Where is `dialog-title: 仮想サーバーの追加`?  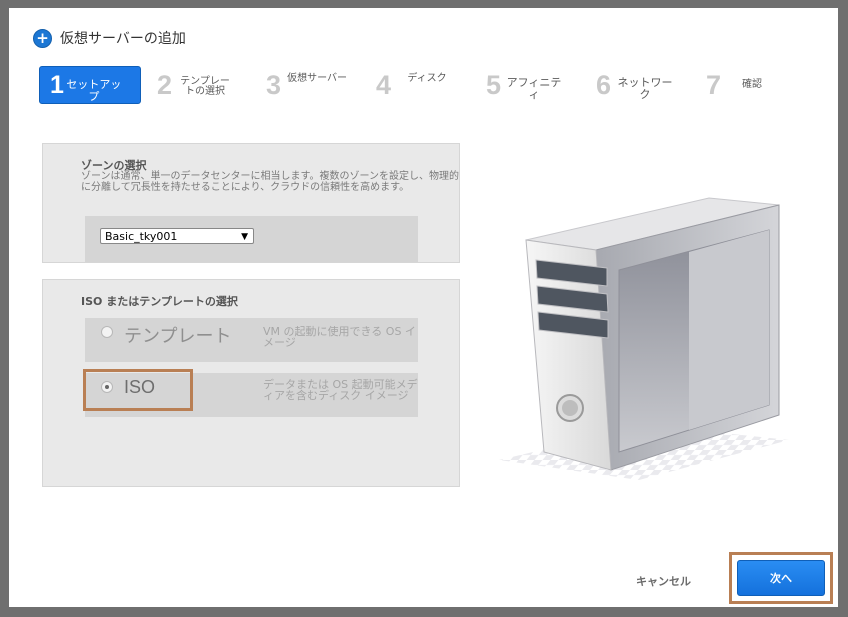 dialog-title: 仮想サーバーの追加 is located at coordinates (123, 39).